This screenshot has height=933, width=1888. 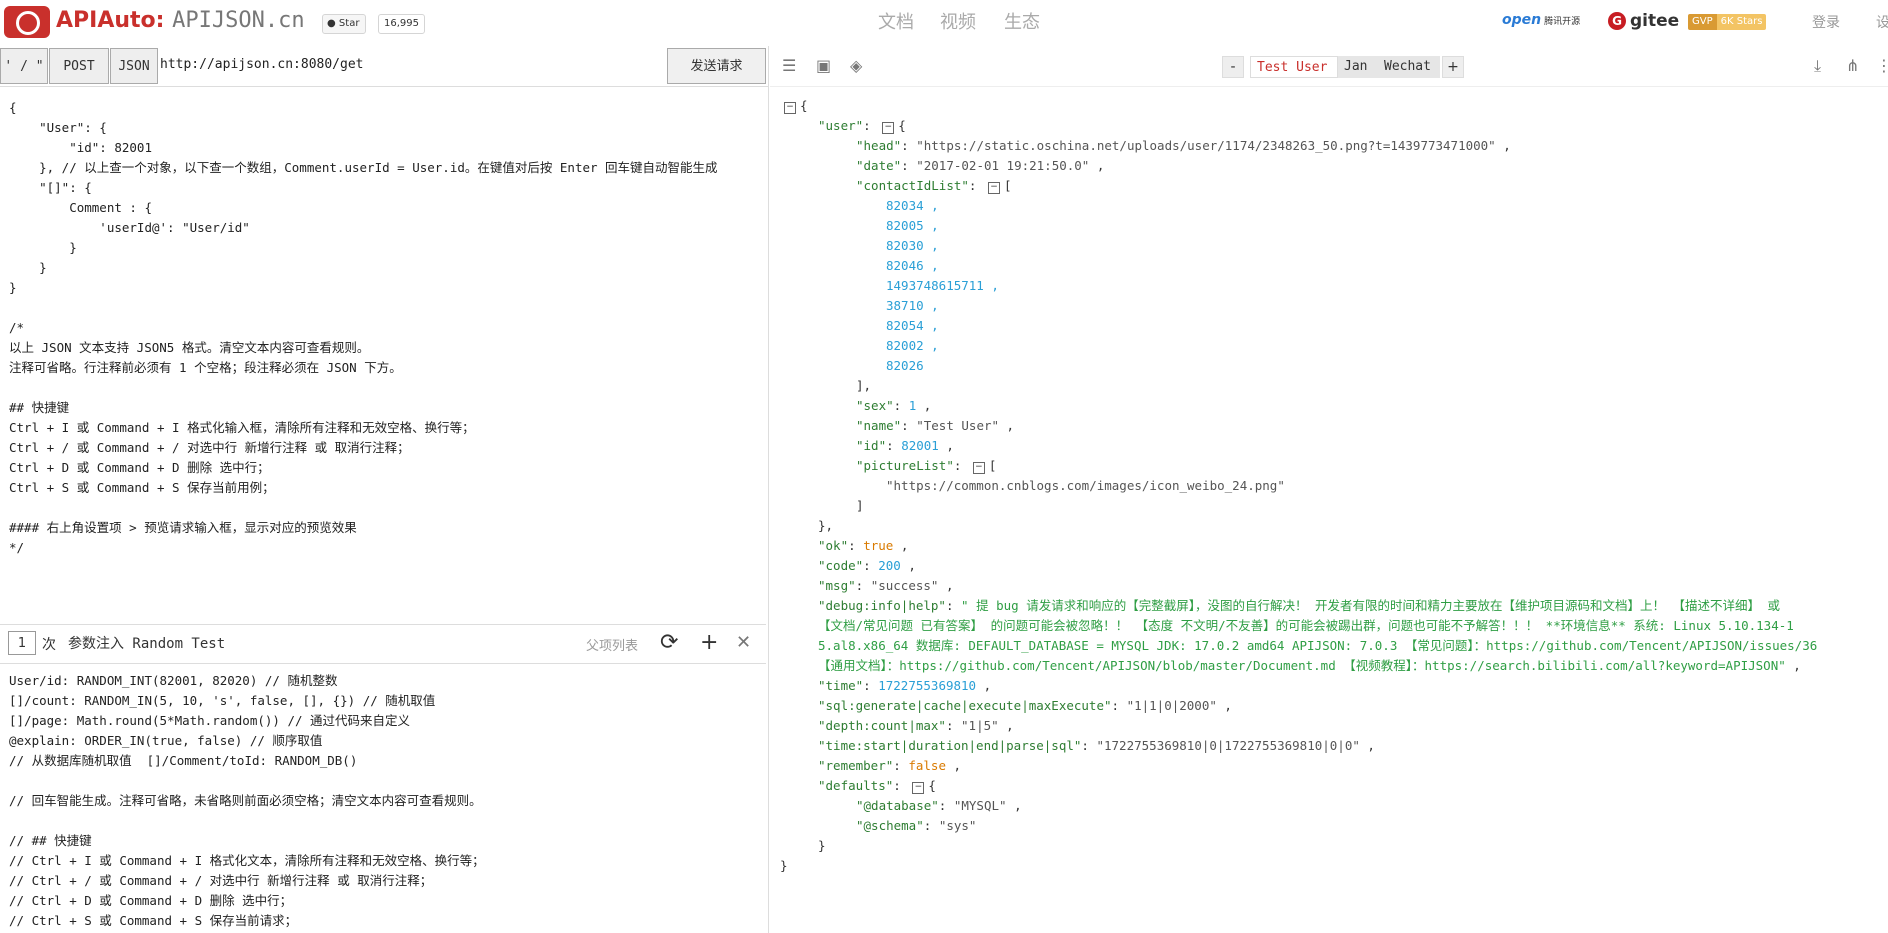 I want to click on editor-line: /*, so click(x=387, y=328).